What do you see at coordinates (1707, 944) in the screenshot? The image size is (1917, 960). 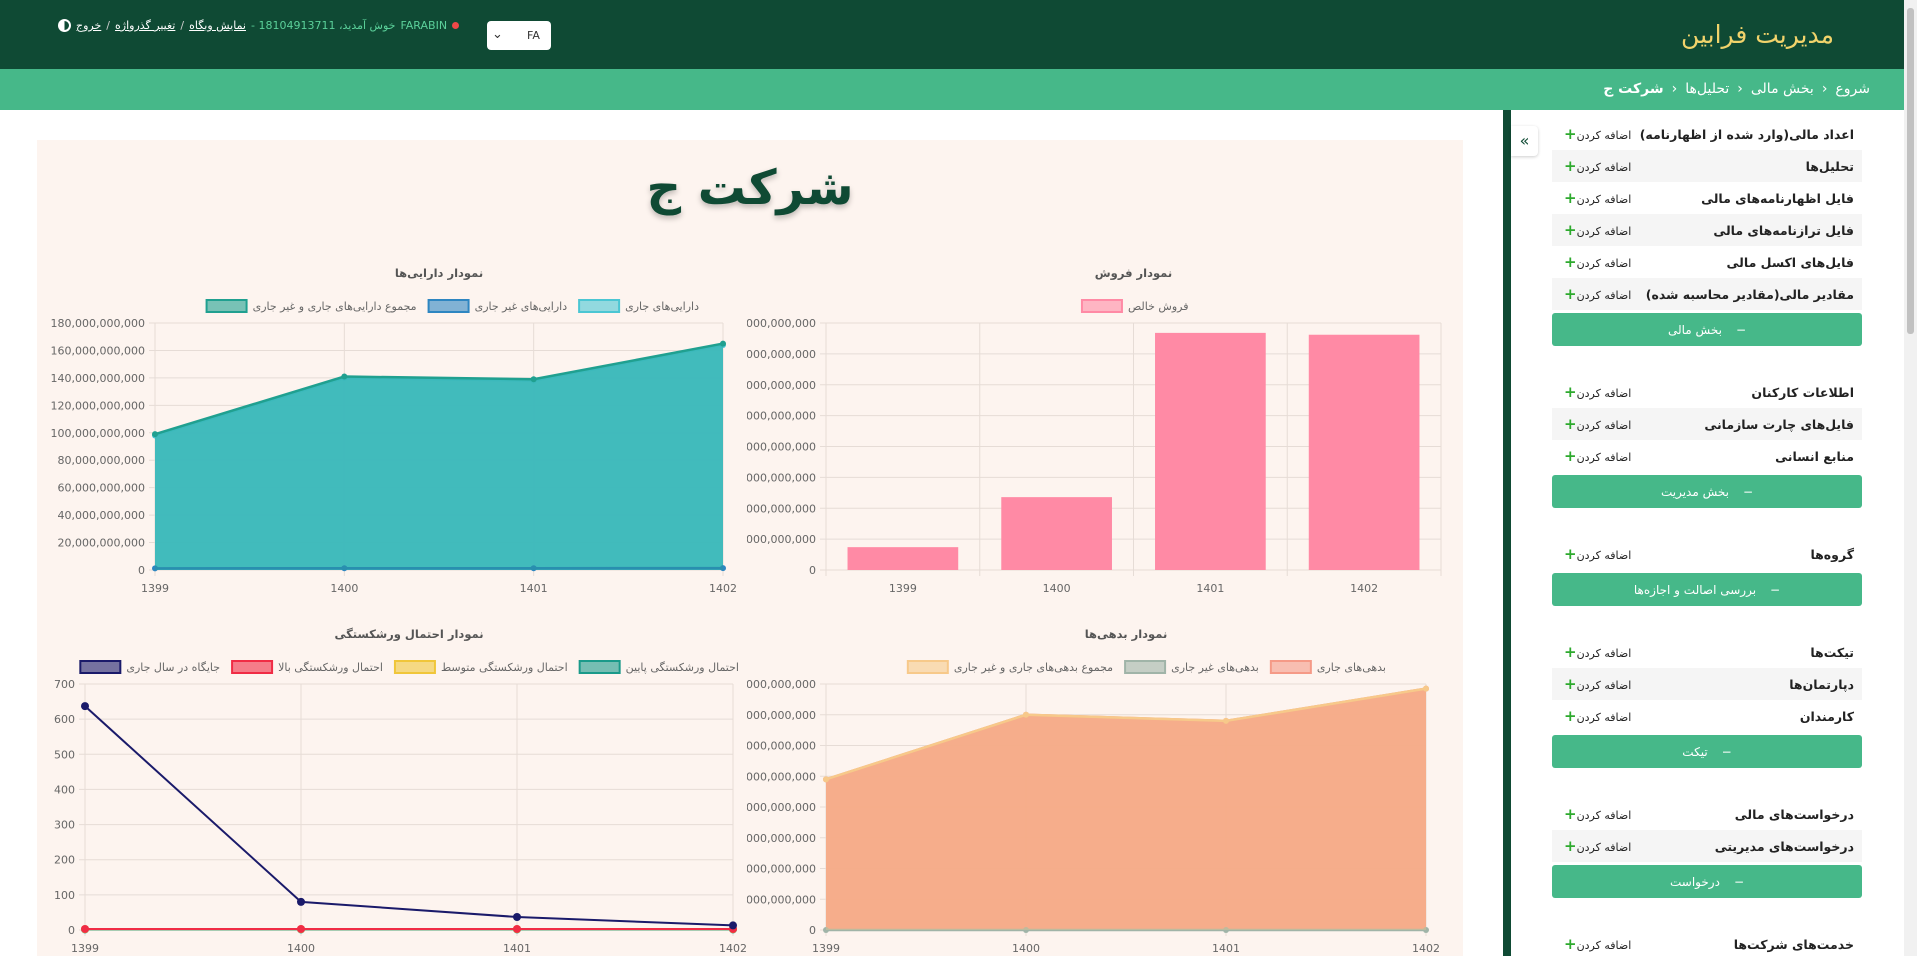 I see `sidebar-item: +اضافه کردن خدمت‌های شرکت‌ها` at bounding box center [1707, 944].